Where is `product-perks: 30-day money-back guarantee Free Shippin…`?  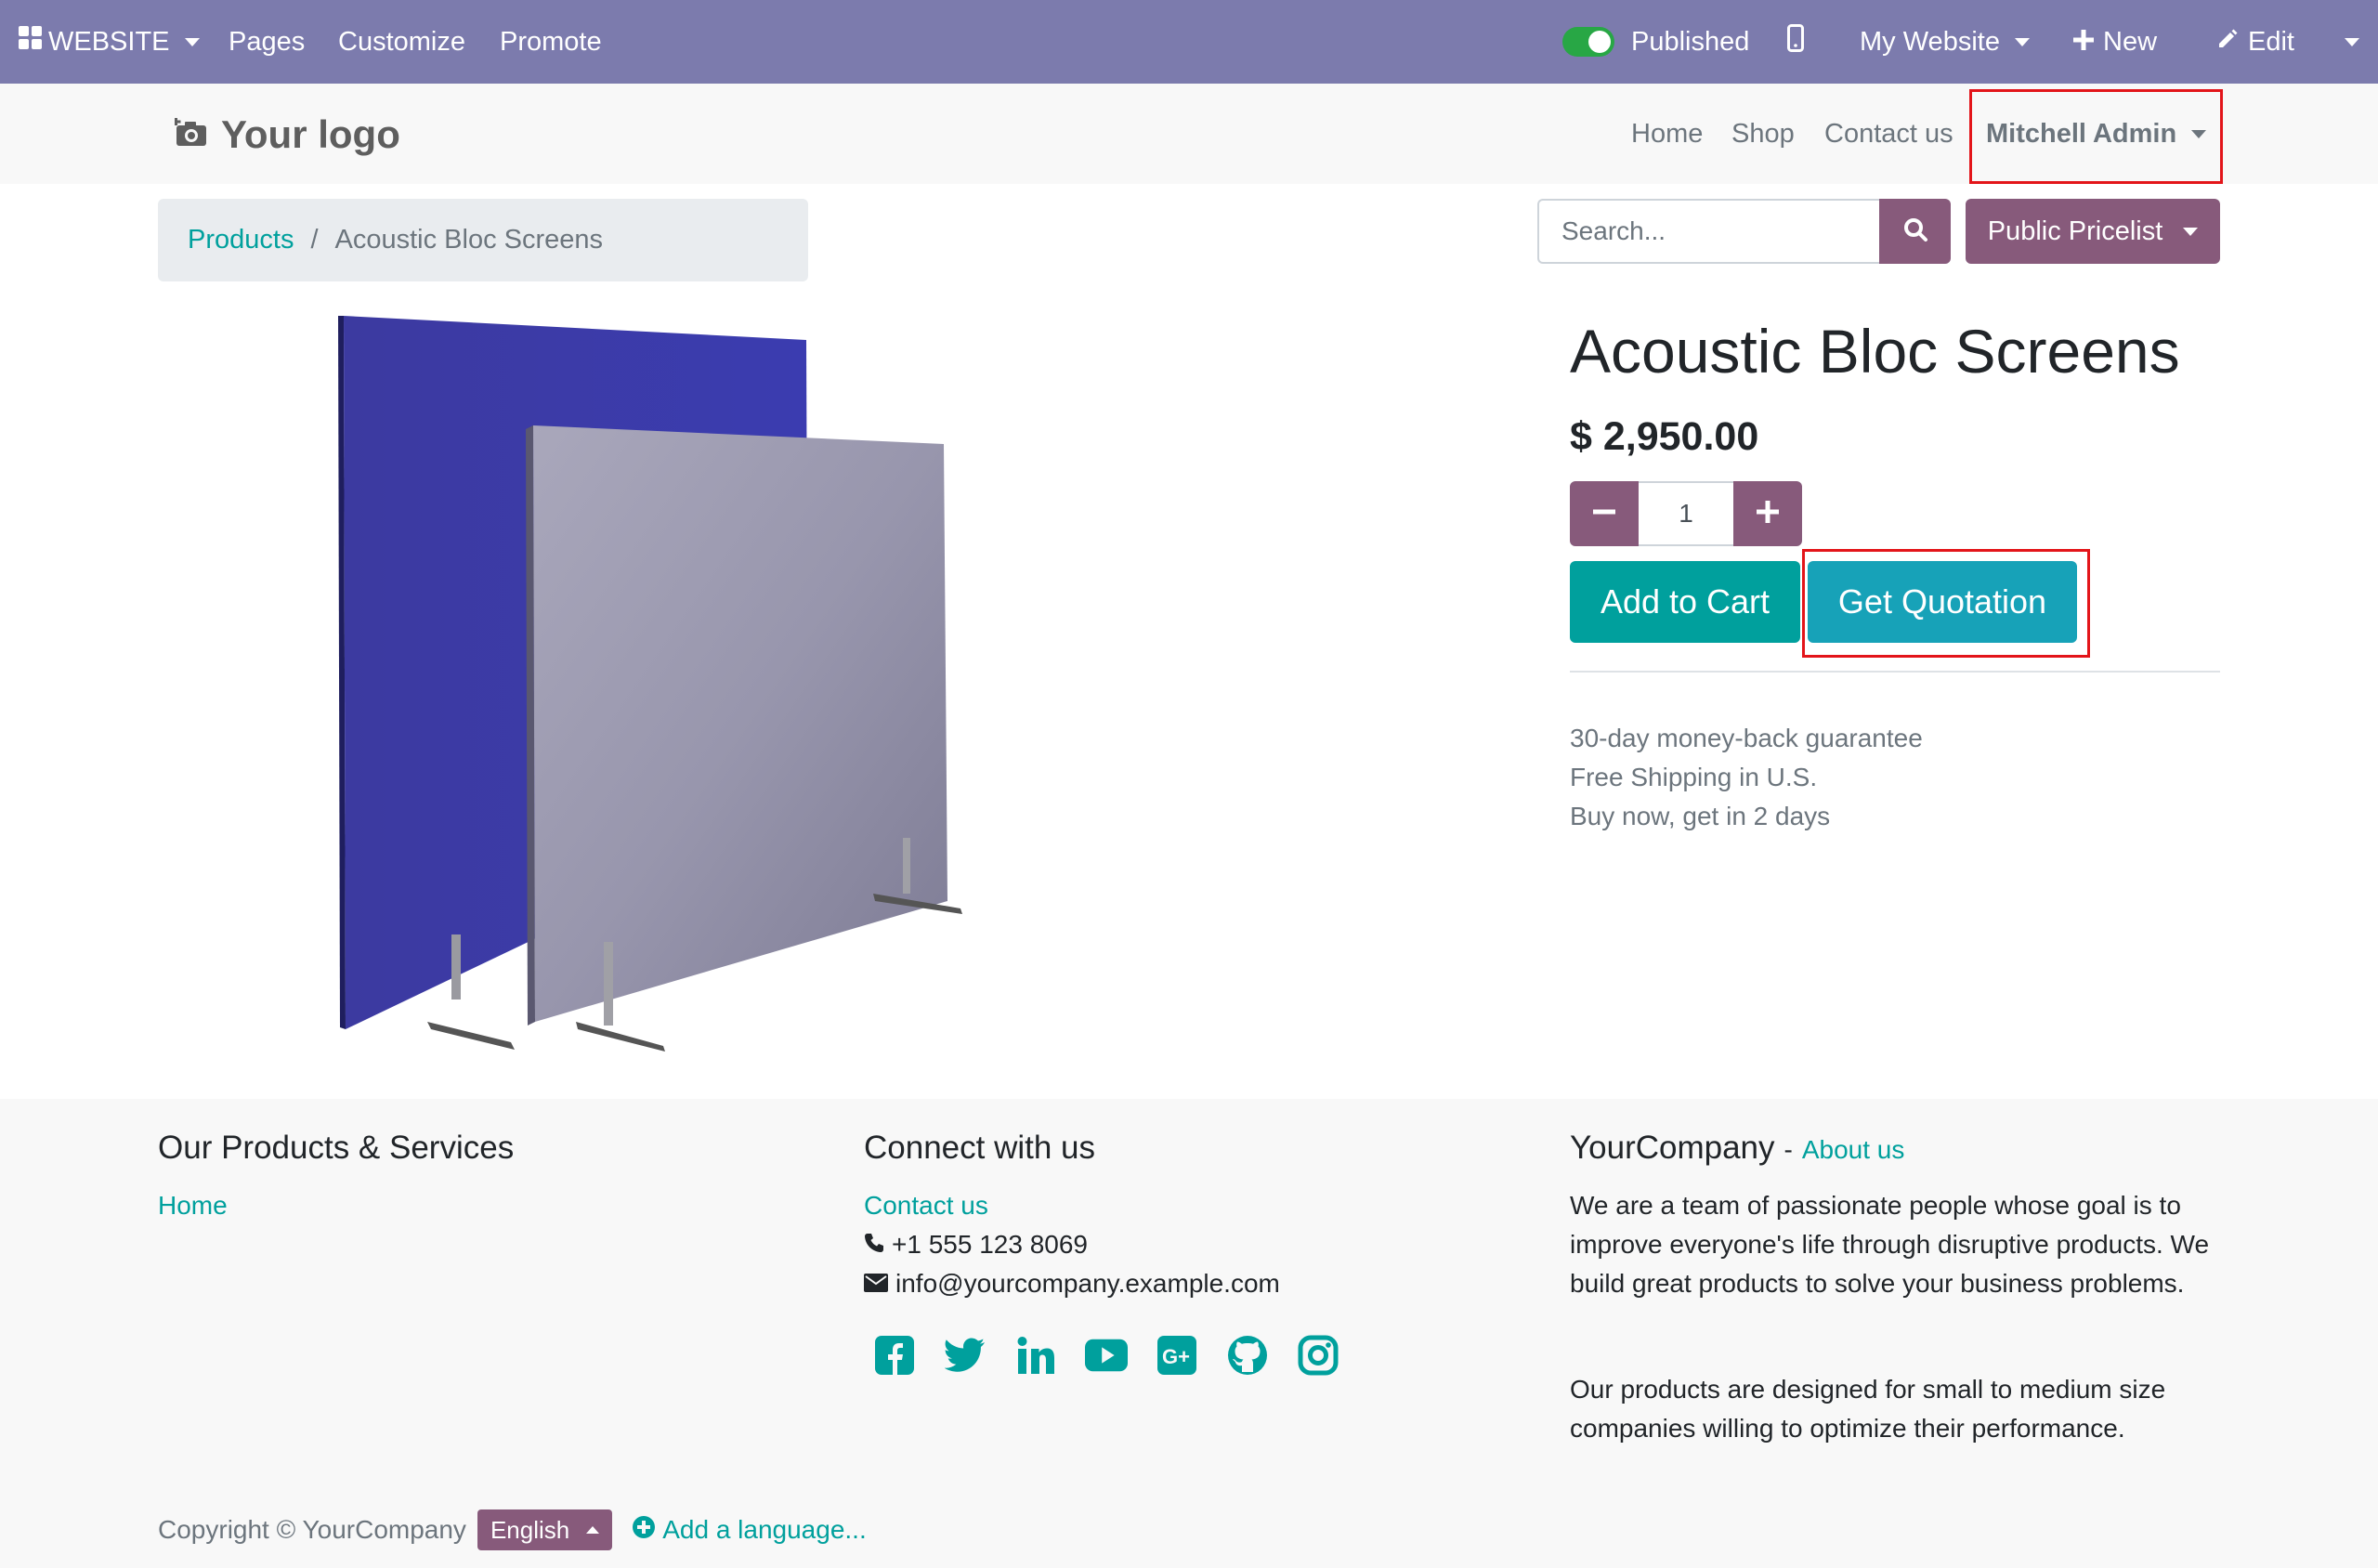
product-perks: 30-day money-back guarantee Free Shippin… is located at coordinates (1747, 777).